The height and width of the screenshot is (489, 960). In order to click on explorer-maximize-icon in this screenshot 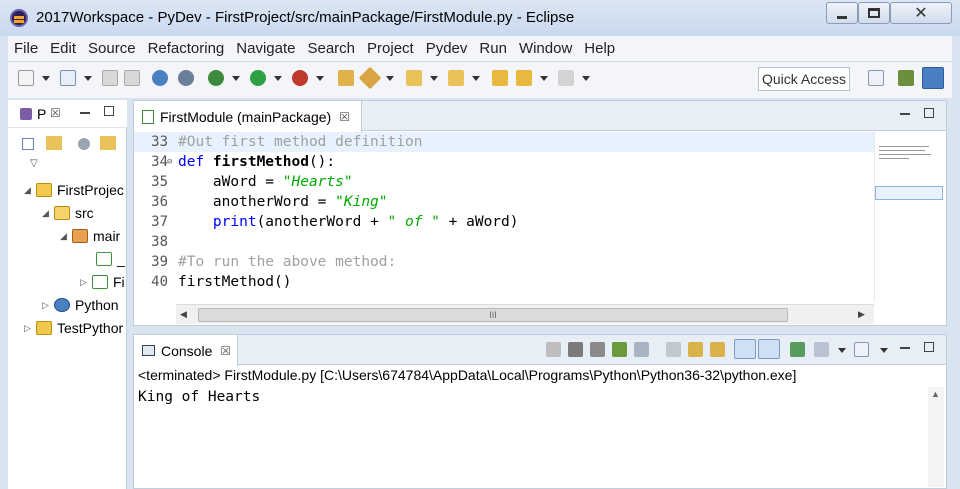, I will do `click(109, 111)`.